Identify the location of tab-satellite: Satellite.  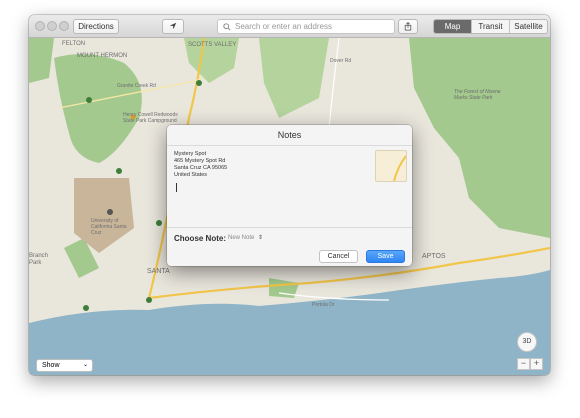
(528, 26).